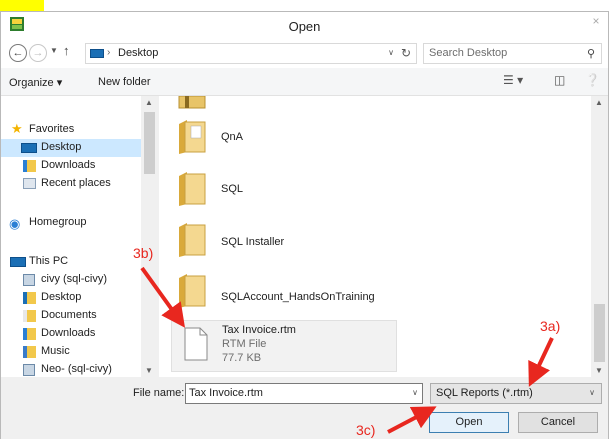 This screenshot has height=439, width=609. Describe the element at coordinates (559, 80) in the screenshot. I see `preview-pane-icon: ◫` at that location.